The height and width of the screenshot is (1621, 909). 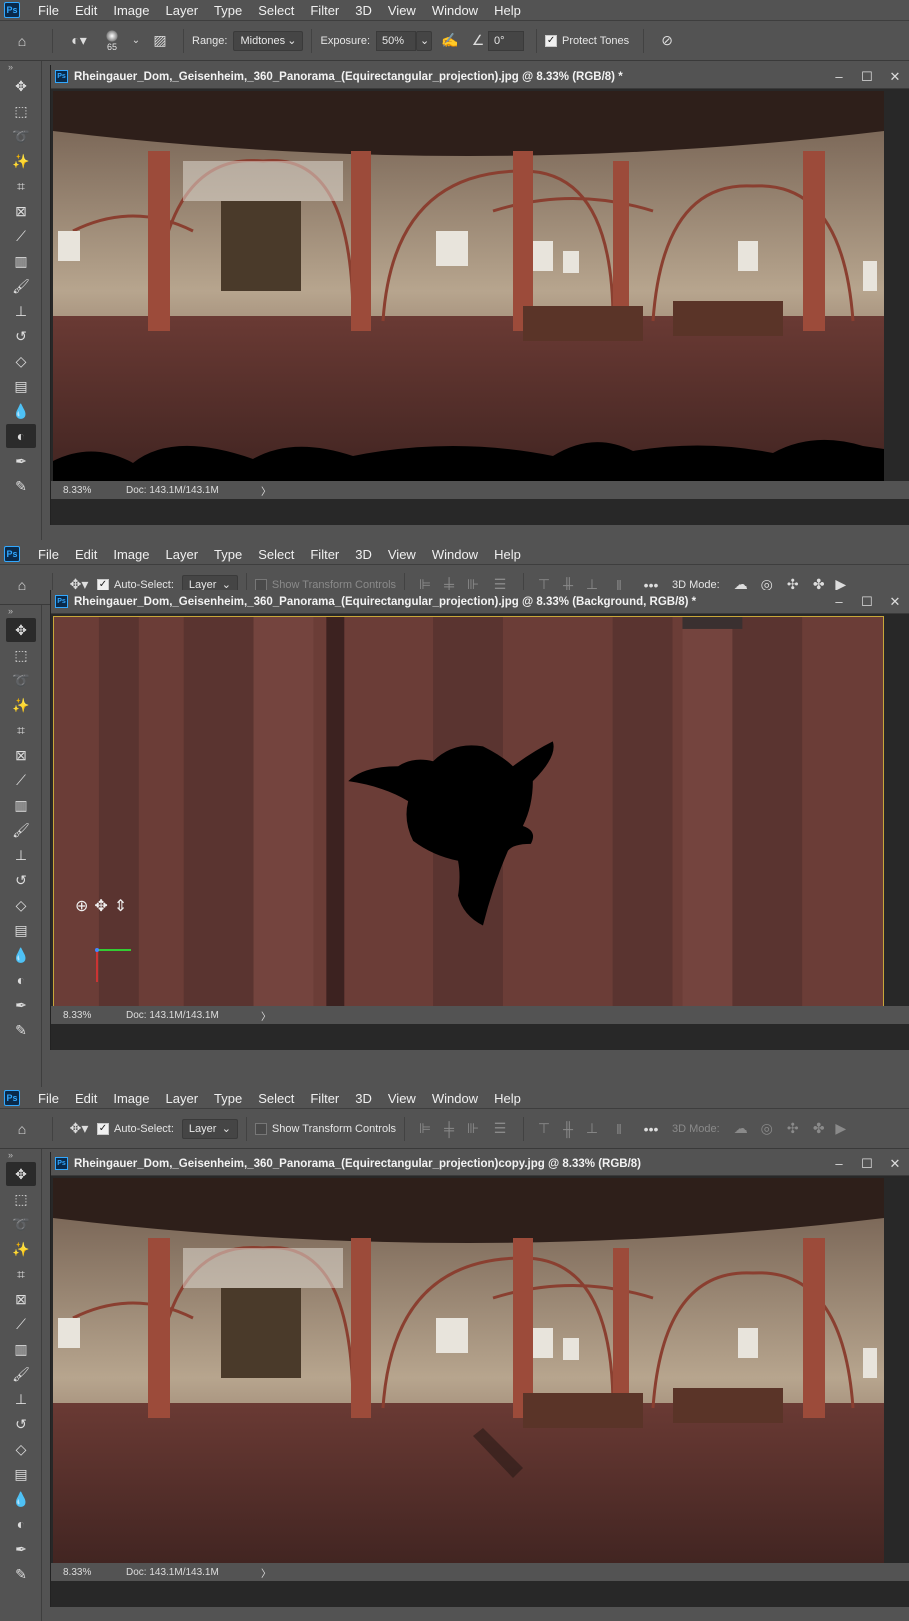 What do you see at coordinates (120, 906) in the screenshot?
I see `dolly-widget-icon: ⇕` at bounding box center [120, 906].